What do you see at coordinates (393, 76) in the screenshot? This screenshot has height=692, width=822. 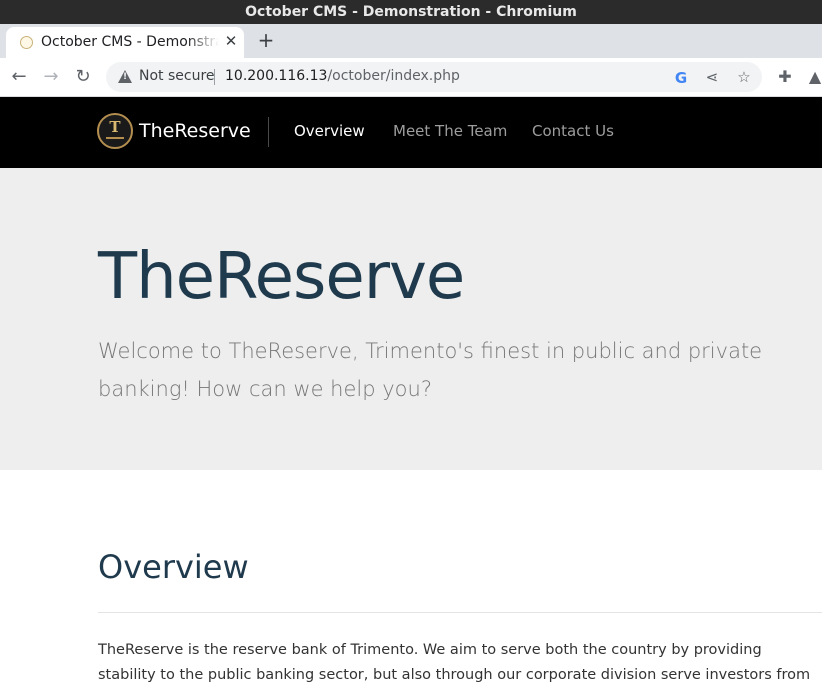 I see `url-path: /october/index.php` at bounding box center [393, 76].